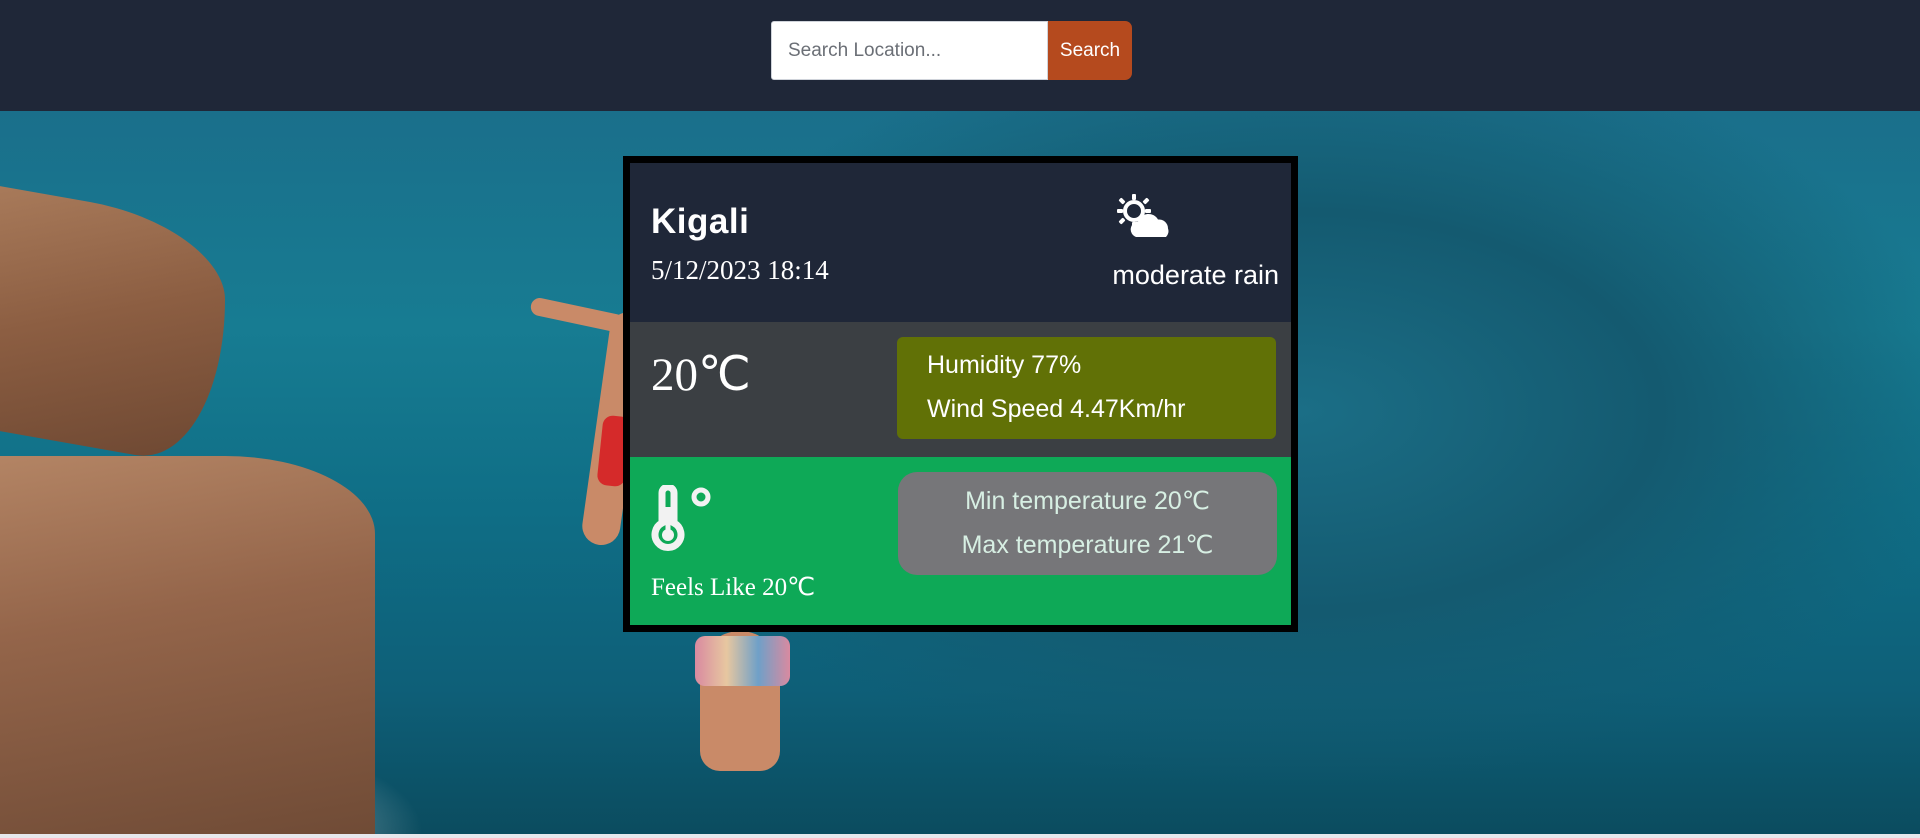 Image resolution: width=1920 pixels, height=838 pixels. What do you see at coordinates (700, 221) in the screenshot?
I see `city-name: Kigali` at bounding box center [700, 221].